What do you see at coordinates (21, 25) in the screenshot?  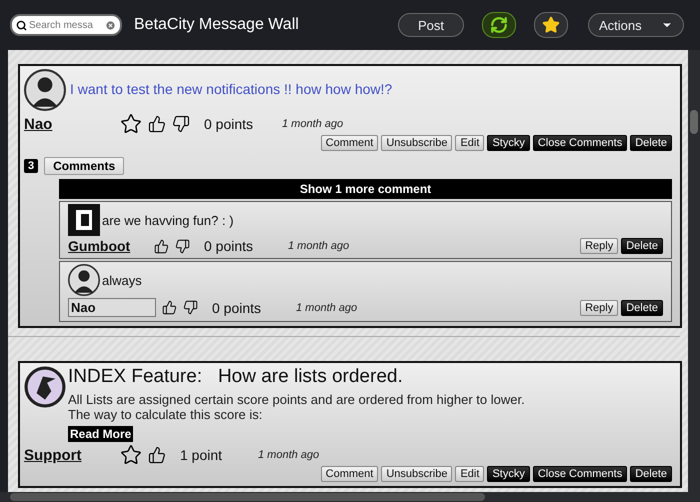 I see `search-icon` at bounding box center [21, 25].